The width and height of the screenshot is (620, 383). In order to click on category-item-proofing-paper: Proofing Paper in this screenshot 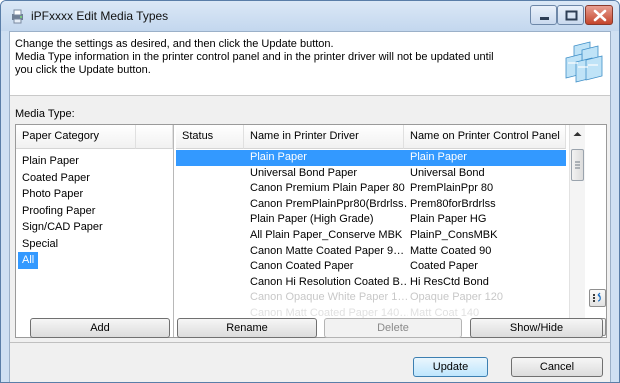, I will do `click(62, 211)`.